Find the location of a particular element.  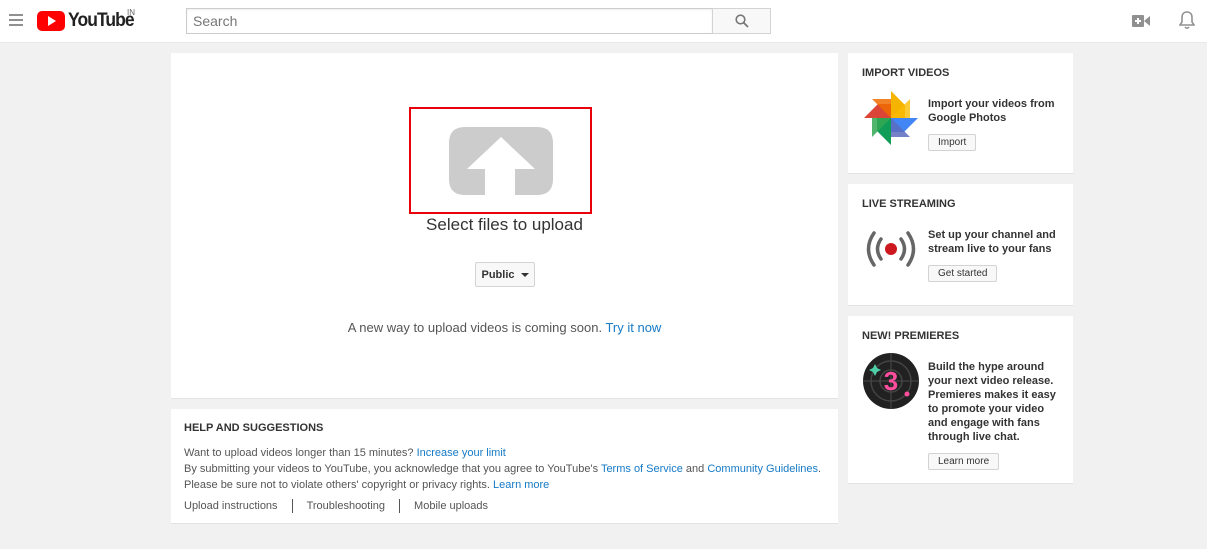

select-files-label: Select files to upload is located at coordinates (504, 225).